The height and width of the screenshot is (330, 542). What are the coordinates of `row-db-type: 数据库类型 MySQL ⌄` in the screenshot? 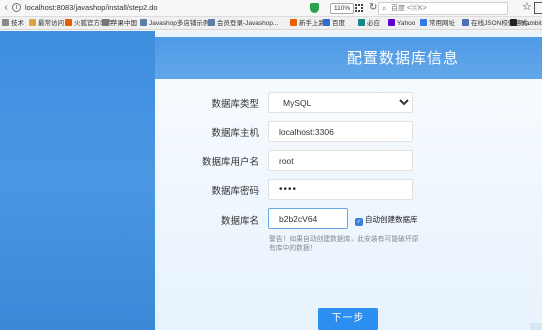 It's located at (348, 103).